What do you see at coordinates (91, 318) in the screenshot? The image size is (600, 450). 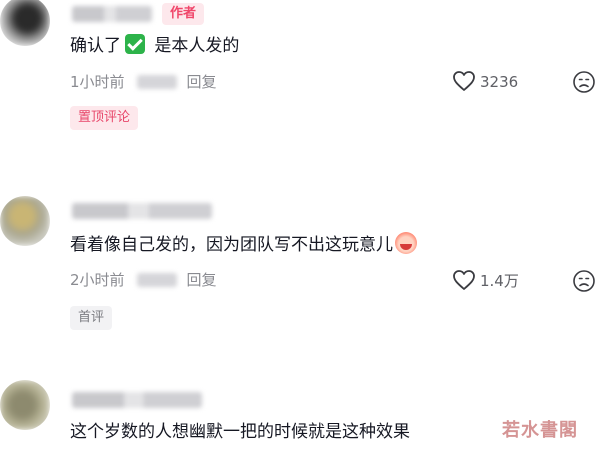 I see `first-comment-badge: 首评` at bounding box center [91, 318].